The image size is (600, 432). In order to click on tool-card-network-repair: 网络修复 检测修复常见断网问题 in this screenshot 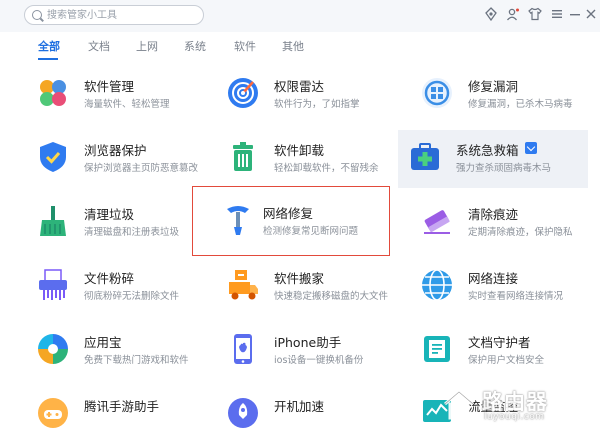, I will do `click(291, 221)`.